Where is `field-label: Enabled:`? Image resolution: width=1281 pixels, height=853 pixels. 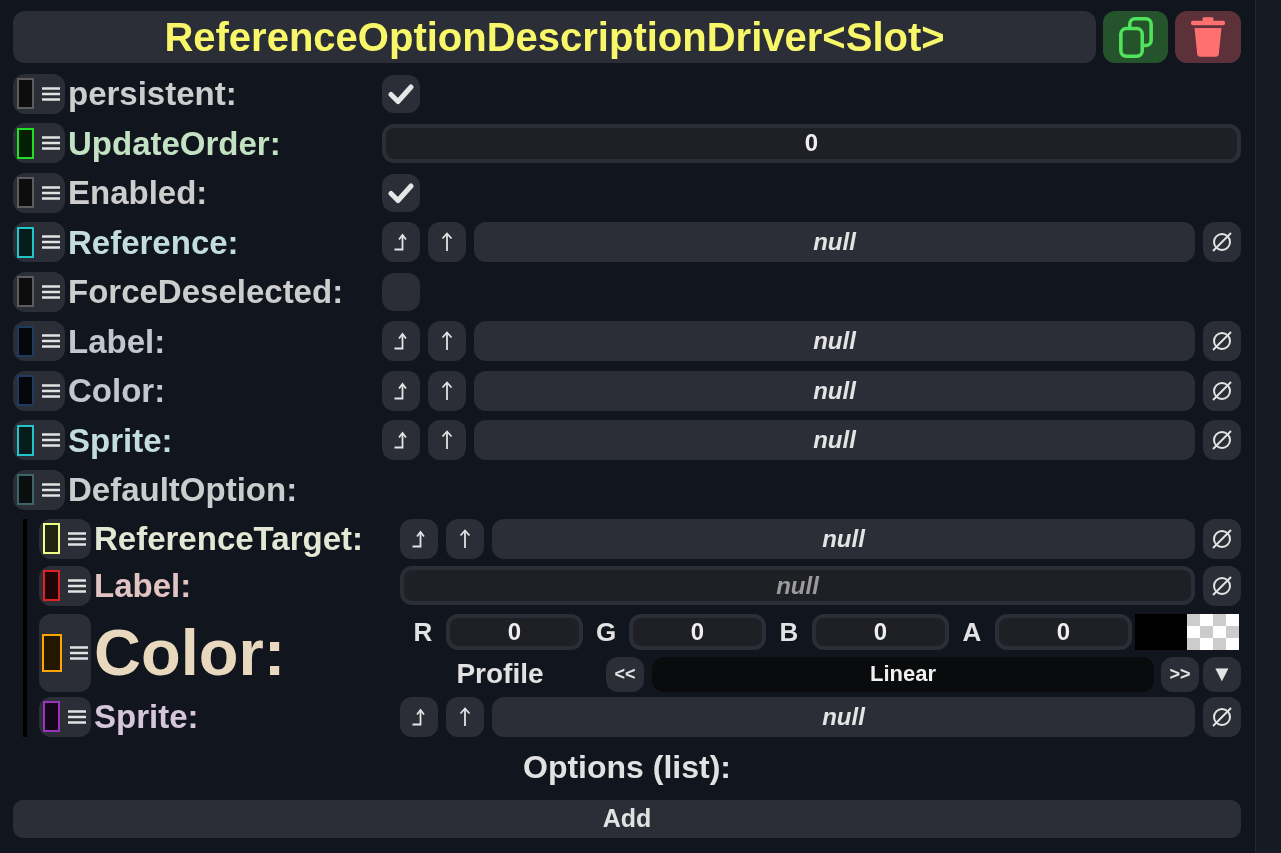 field-label: Enabled: is located at coordinates (138, 193).